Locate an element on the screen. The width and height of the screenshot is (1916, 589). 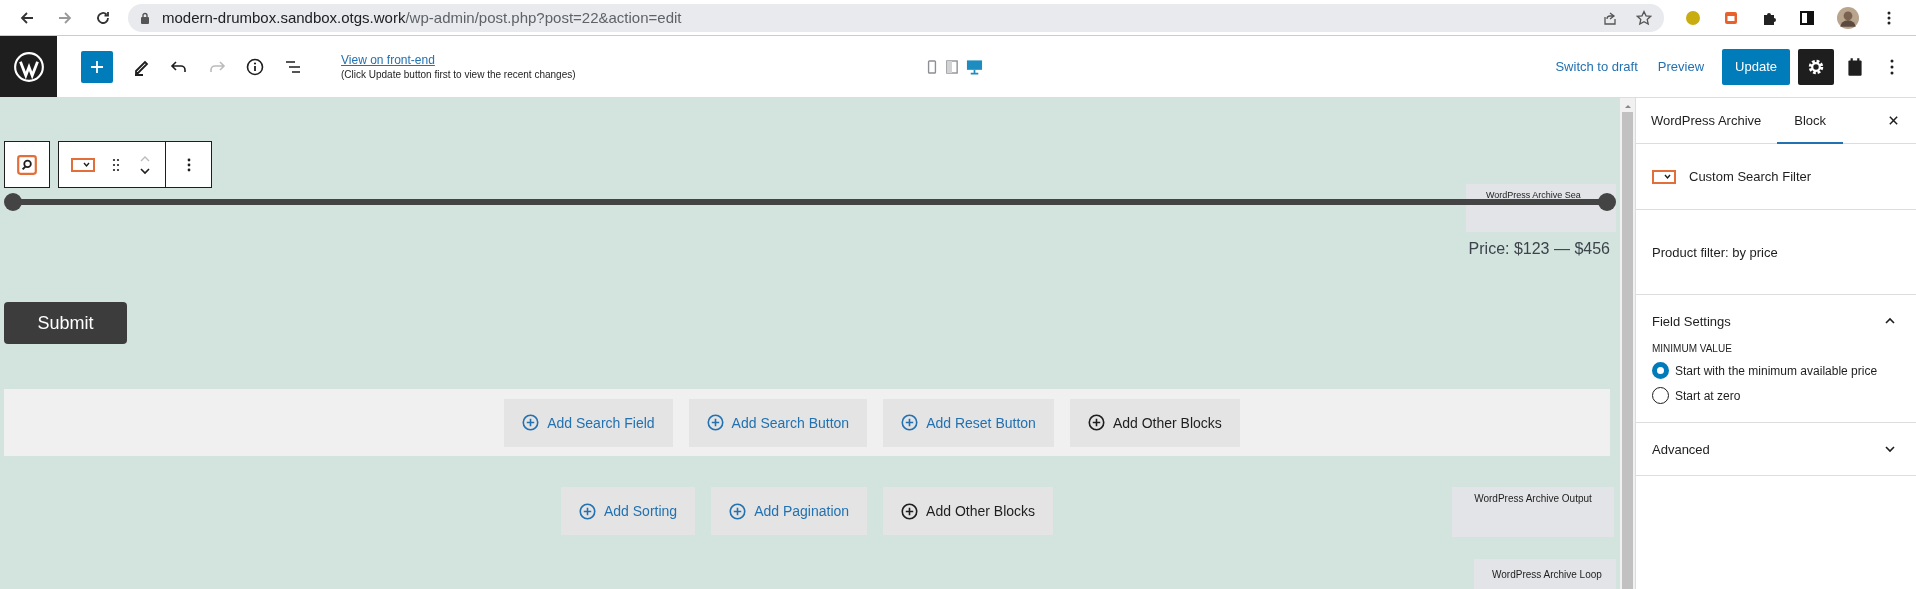
address-bar: modern-drumbox.sandbox.otgs.work/wp-admin/post.php?post=22&action=edit is located at coordinates (896, 17).